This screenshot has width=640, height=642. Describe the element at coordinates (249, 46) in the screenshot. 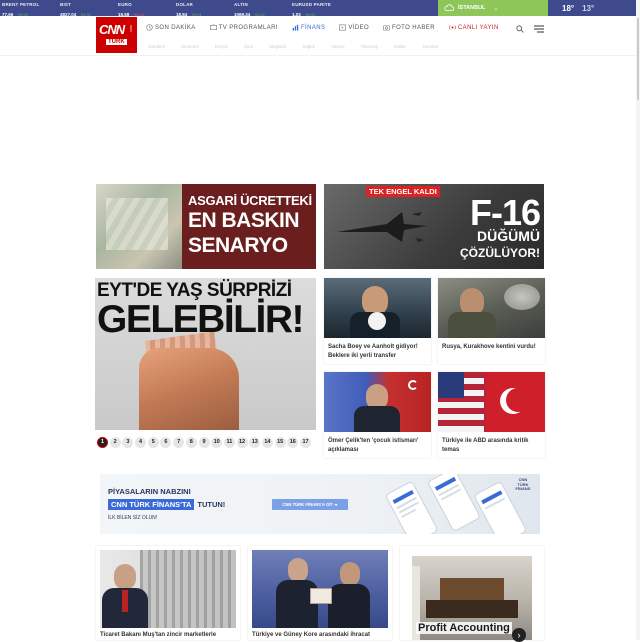

I see `subnav-item: Spor` at that location.